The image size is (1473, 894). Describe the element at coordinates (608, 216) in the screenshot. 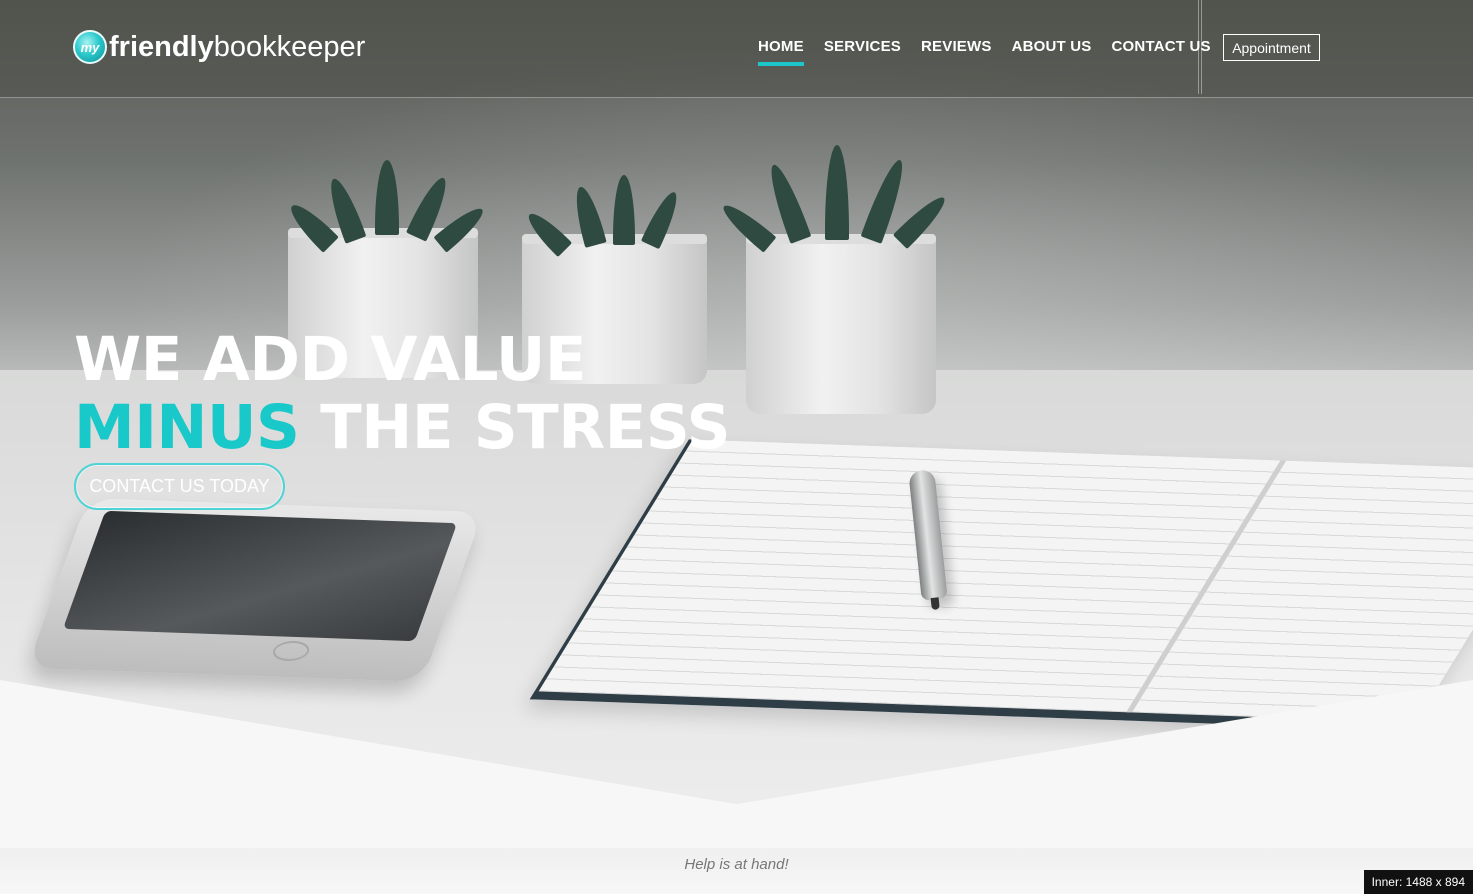

I see `succulent-middle` at that location.